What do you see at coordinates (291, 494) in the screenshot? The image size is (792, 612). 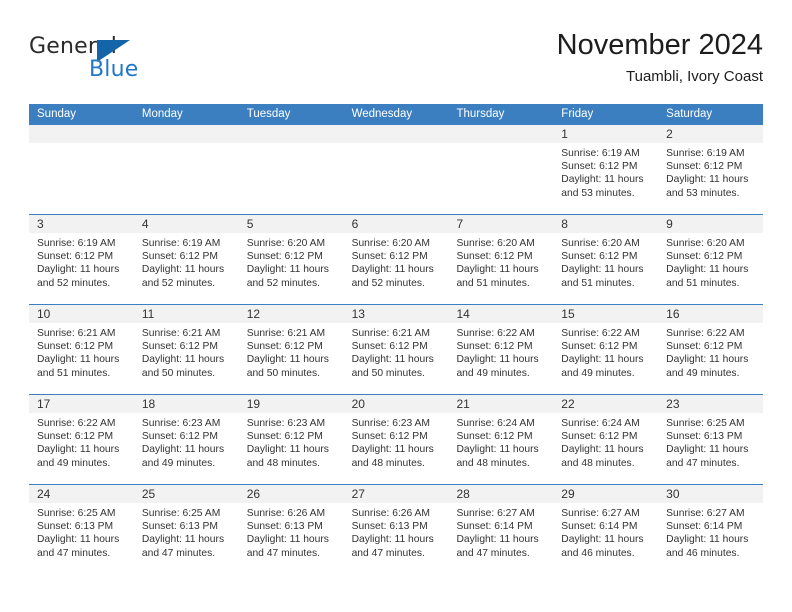 I see `day-number: 26` at bounding box center [291, 494].